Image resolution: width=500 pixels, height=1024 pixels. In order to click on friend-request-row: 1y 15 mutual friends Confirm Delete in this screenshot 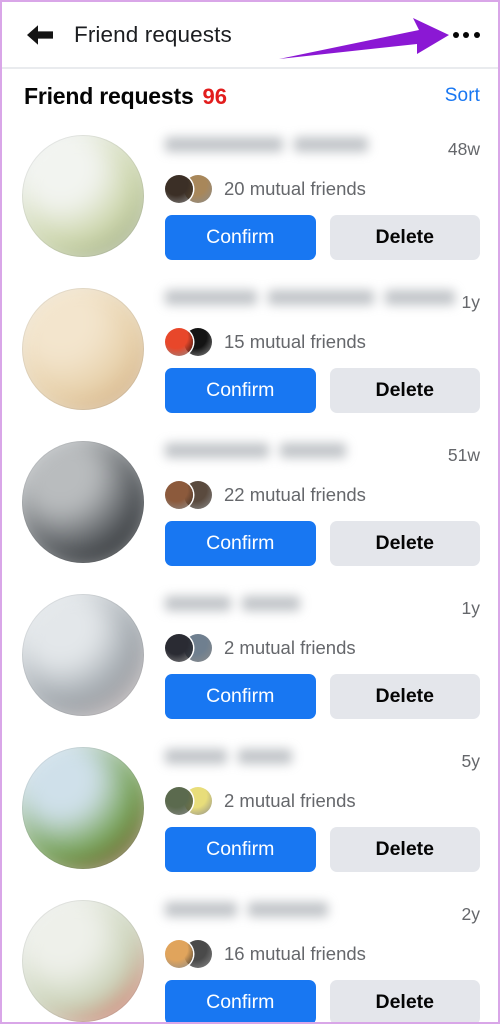, I will do `click(250, 352)`.